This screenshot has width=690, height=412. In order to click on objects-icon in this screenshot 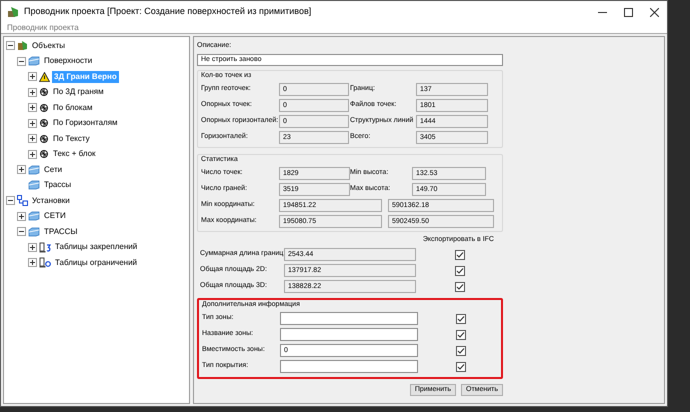, I will do `click(22, 46)`.